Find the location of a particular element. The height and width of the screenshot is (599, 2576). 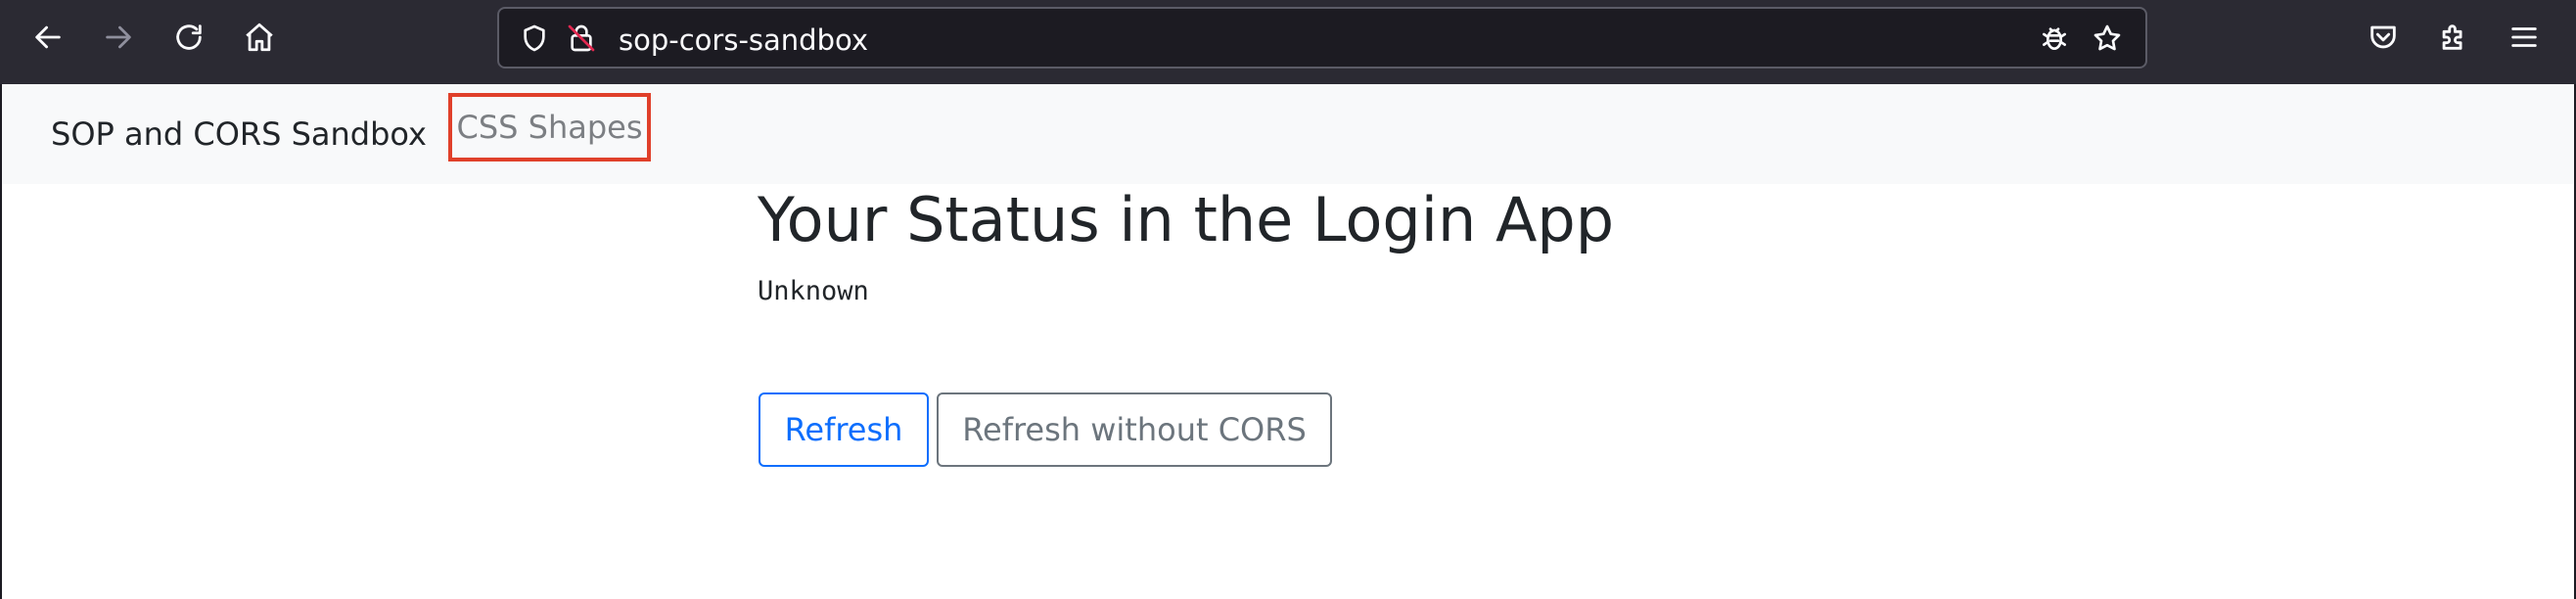

extension-button is located at coordinates (2054, 38).